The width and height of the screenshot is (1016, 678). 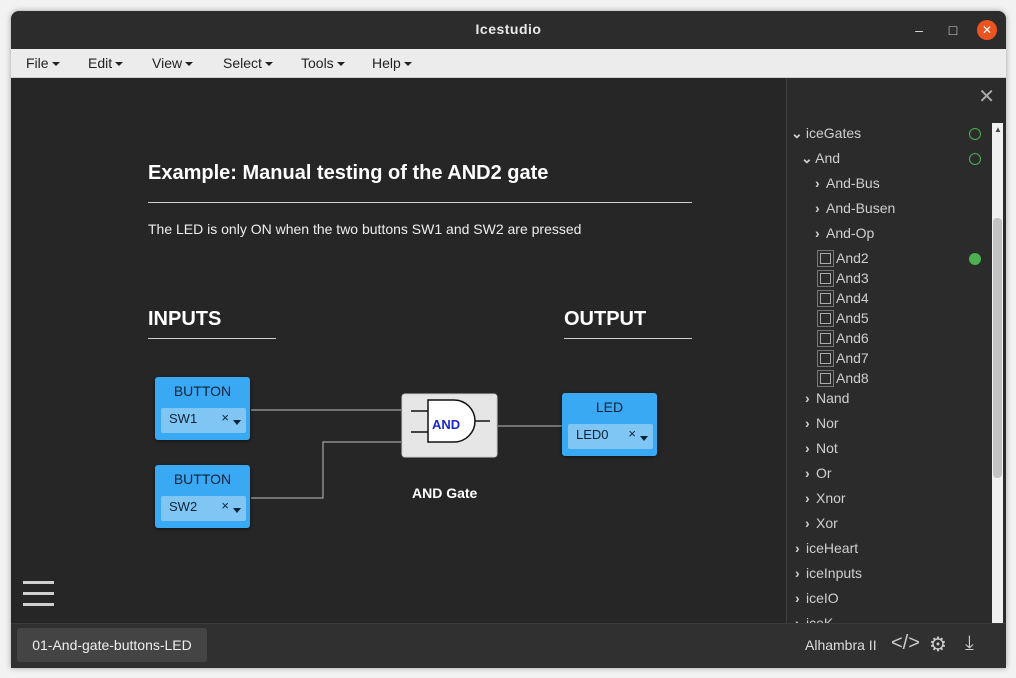 What do you see at coordinates (817, 598) in the screenshot?
I see `tree-item-iceio: › iceIO` at bounding box center [817, 598].